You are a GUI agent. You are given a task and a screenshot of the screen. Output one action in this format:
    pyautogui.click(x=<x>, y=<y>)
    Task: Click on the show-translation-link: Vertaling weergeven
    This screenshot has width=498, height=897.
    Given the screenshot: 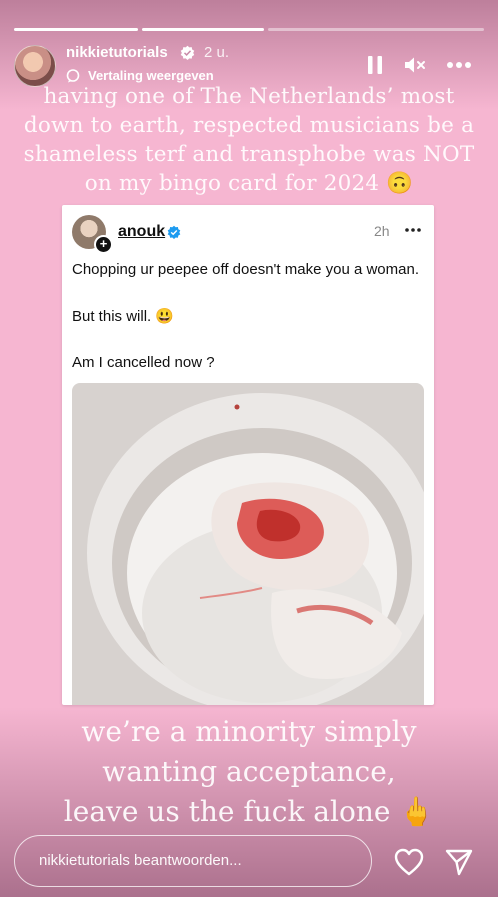 What is the action you would take?
    pyautogui.click(x=151, y=75)
    